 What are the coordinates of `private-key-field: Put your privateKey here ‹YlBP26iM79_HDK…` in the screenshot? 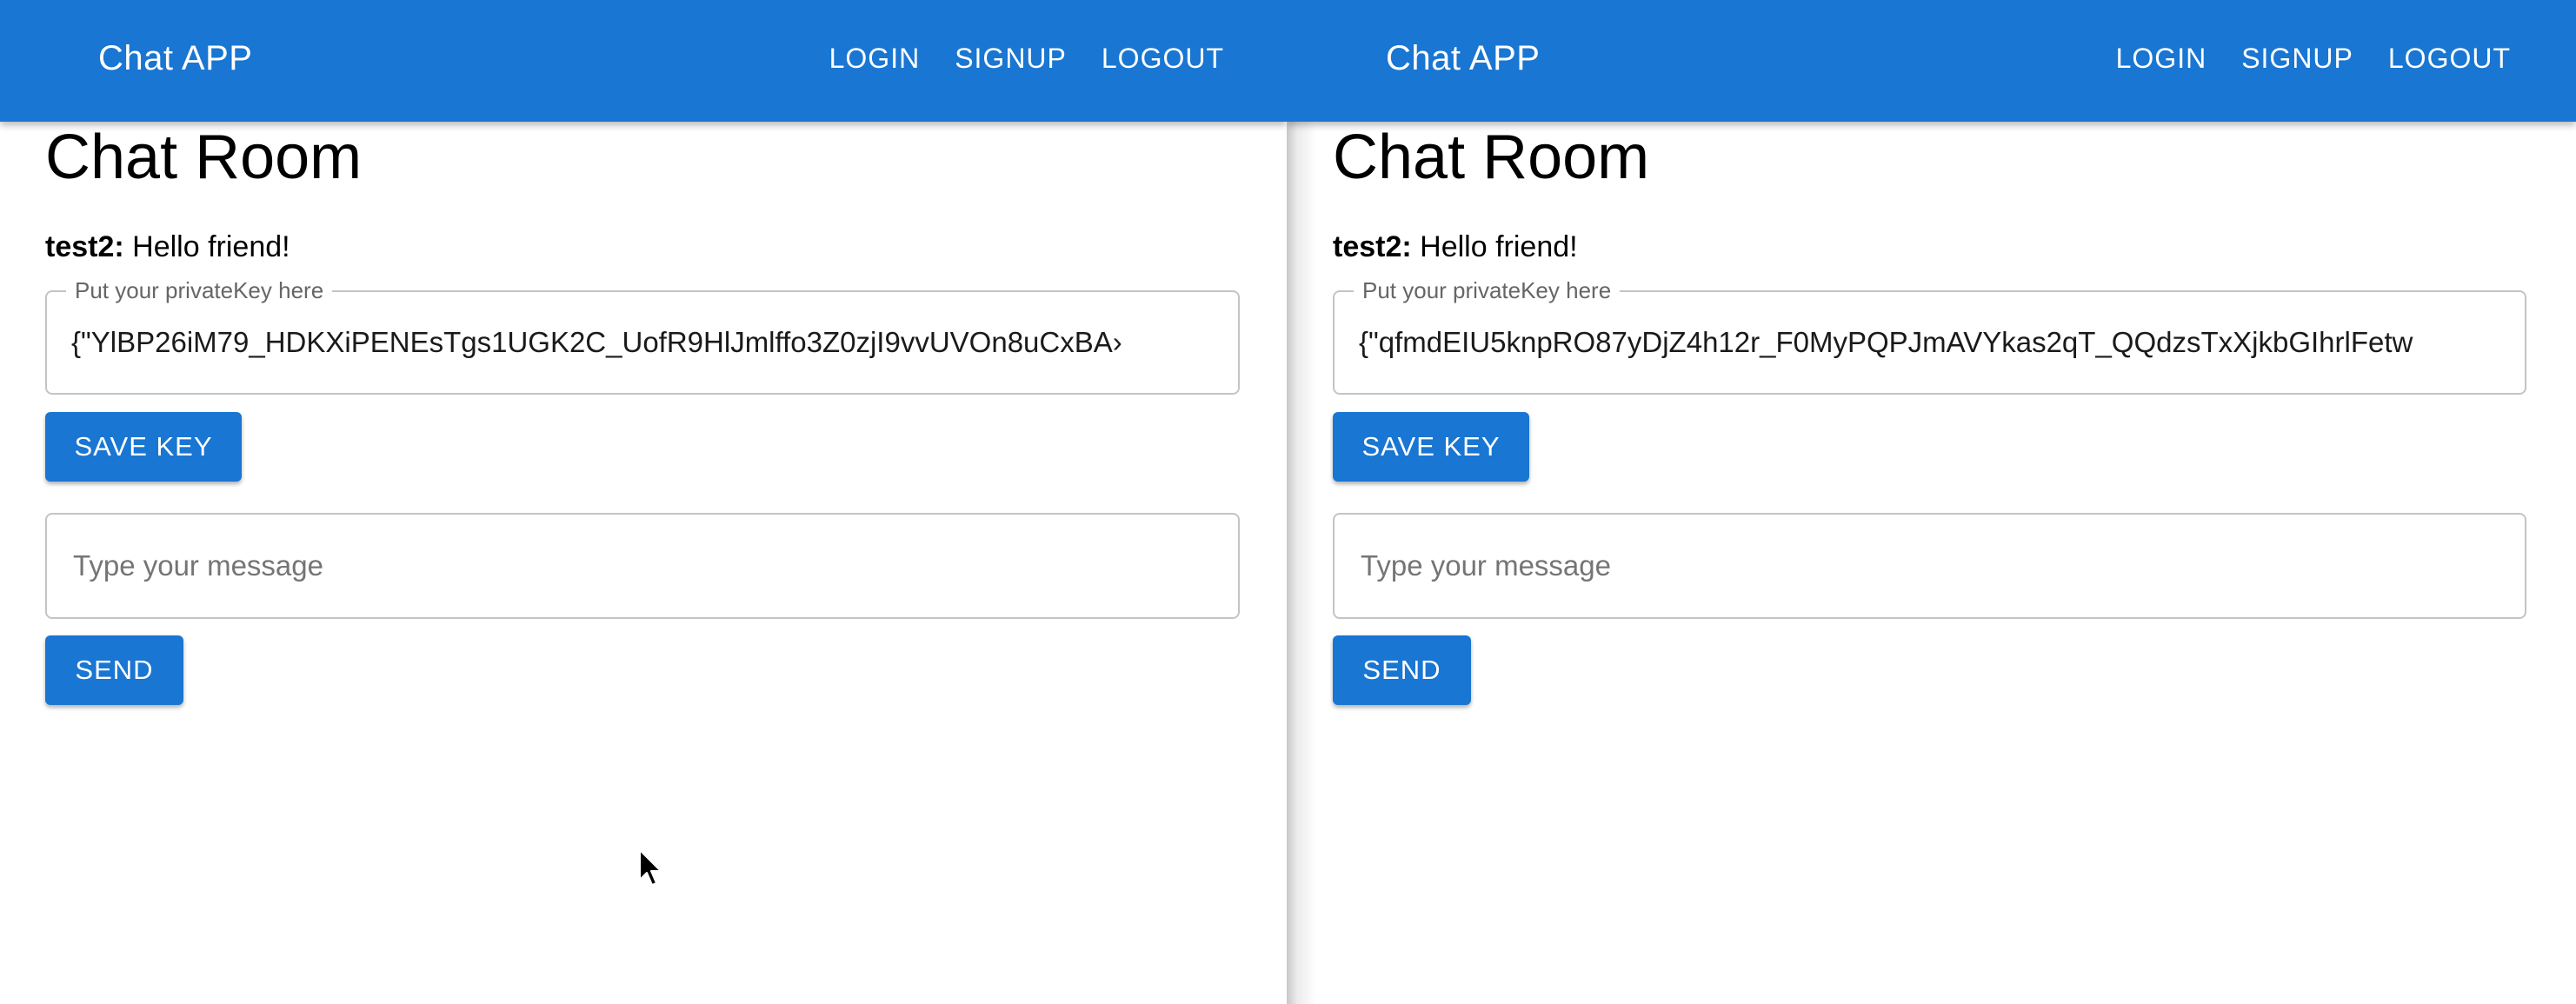 It's located at (642, 335).